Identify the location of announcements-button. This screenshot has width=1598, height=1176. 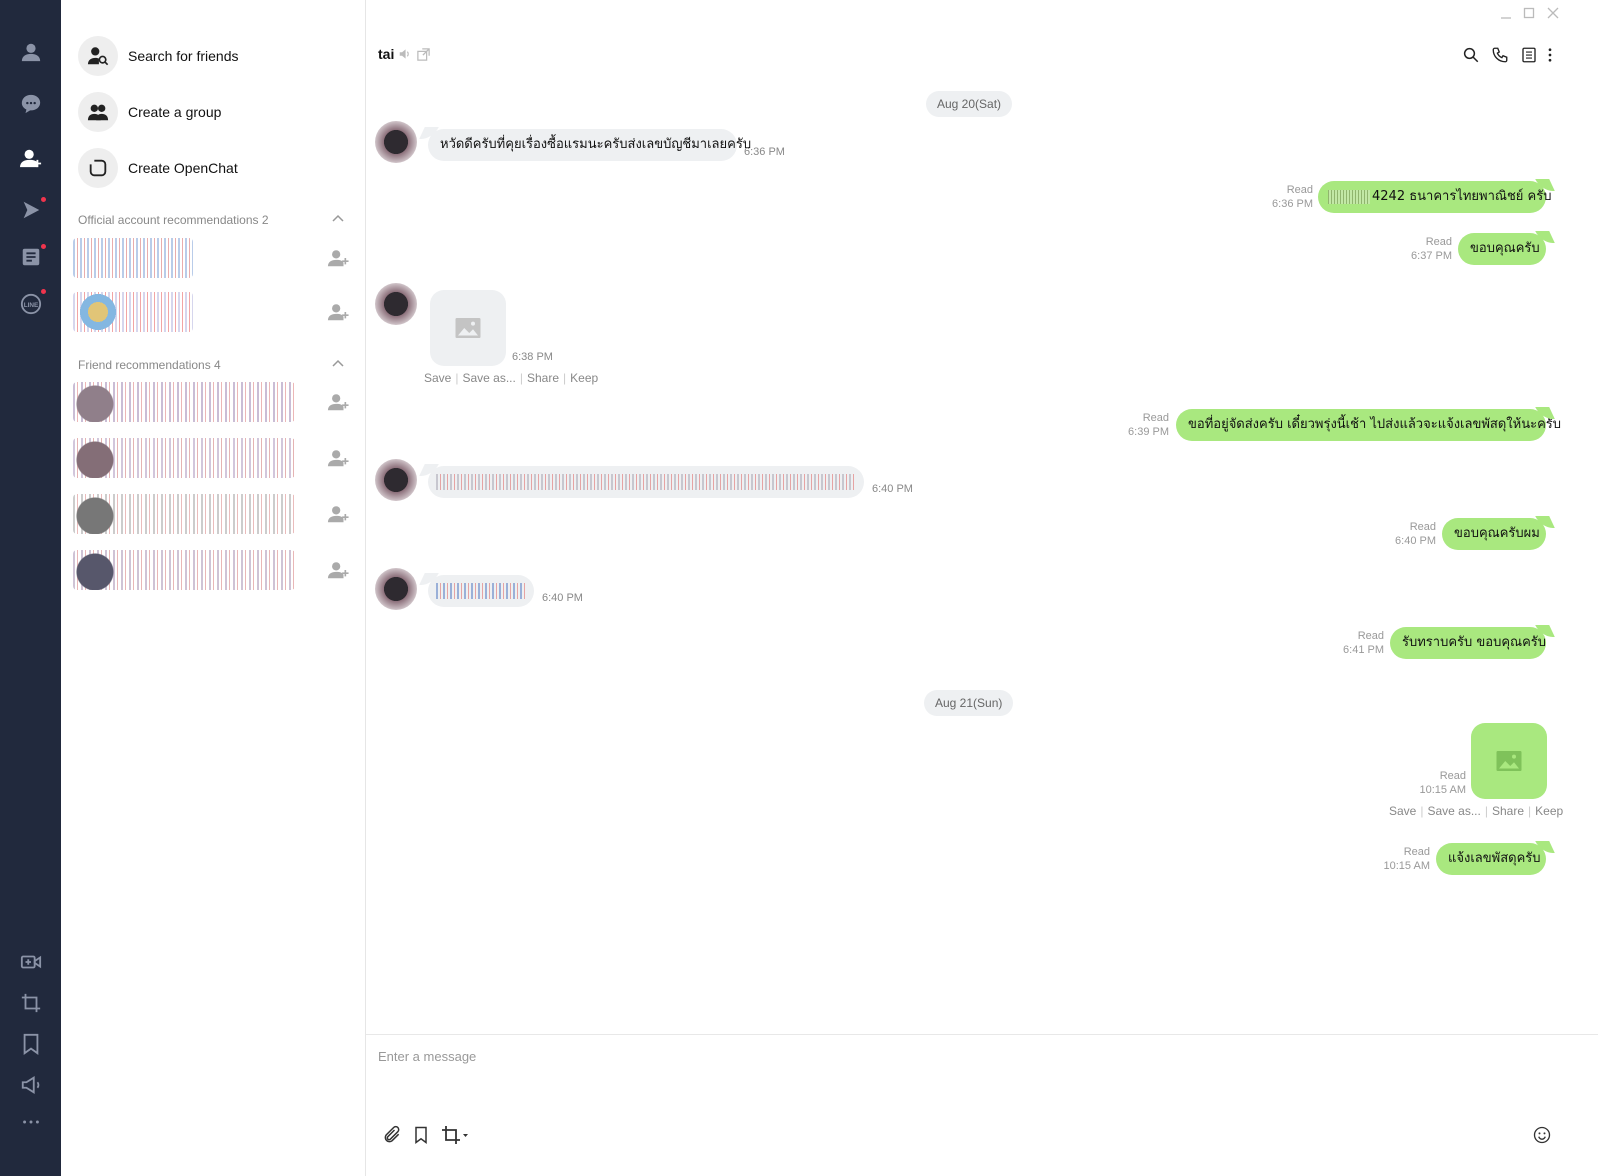
(30, 1085).